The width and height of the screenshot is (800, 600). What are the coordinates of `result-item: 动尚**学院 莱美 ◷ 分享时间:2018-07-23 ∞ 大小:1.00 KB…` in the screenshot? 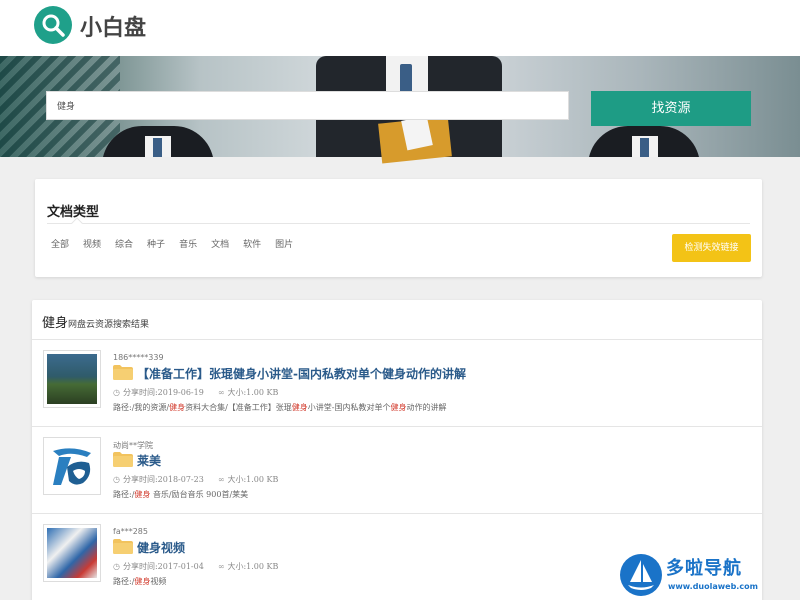 It's located at (397, 470).